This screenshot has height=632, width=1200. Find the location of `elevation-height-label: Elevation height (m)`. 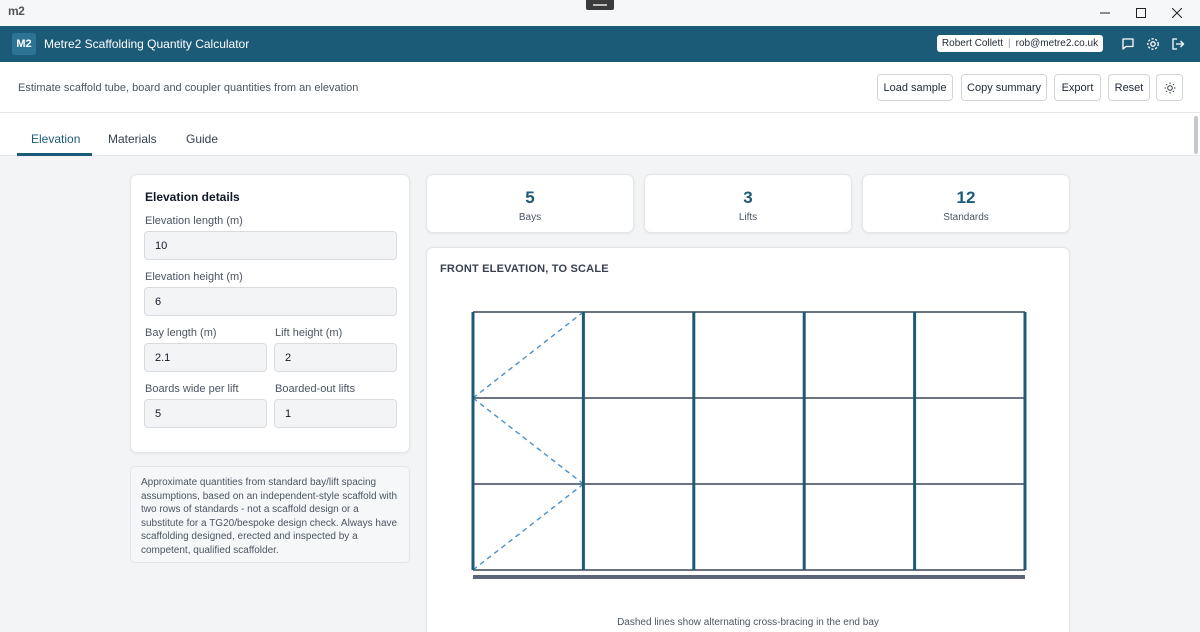

elevation-height-label: Elevation height (m) is located at coordinates (194, 277).